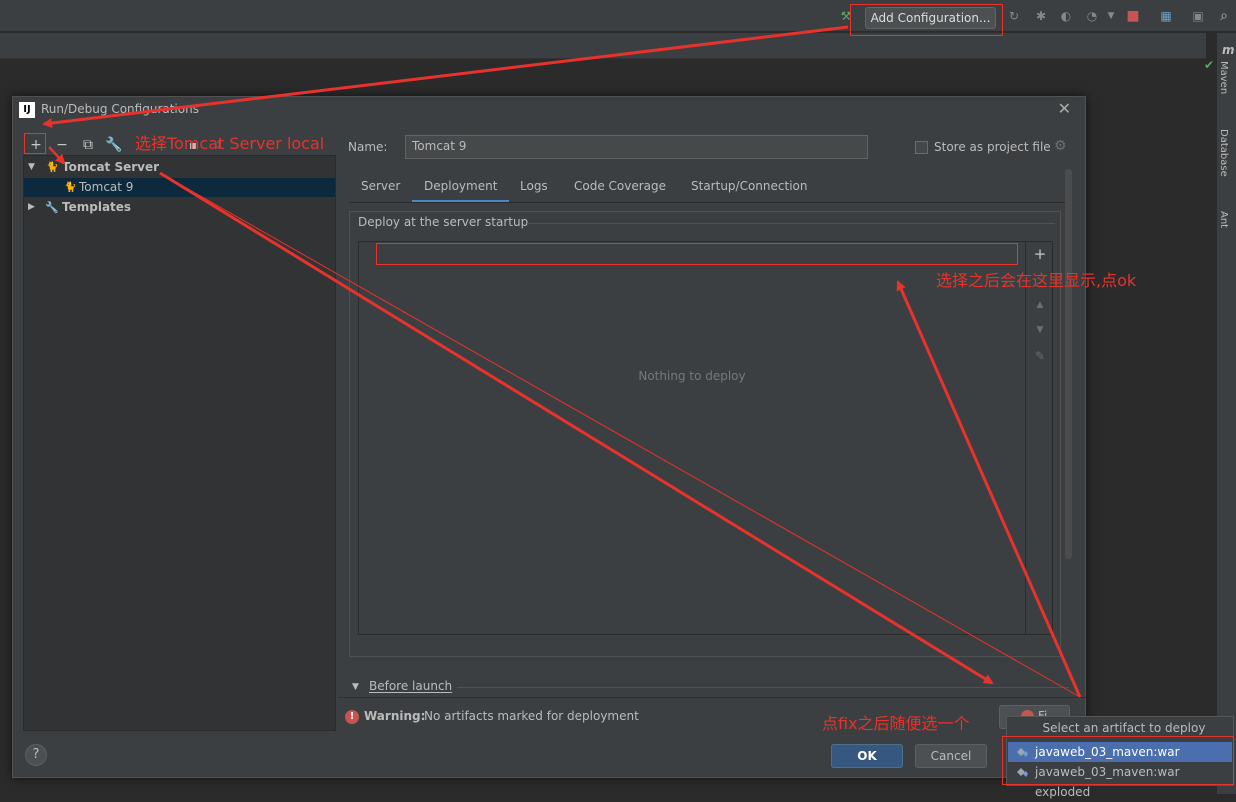  Describe the element at coordinates (951, 756) in the screenshot. I see `cancel-button: Cancel` at that location.